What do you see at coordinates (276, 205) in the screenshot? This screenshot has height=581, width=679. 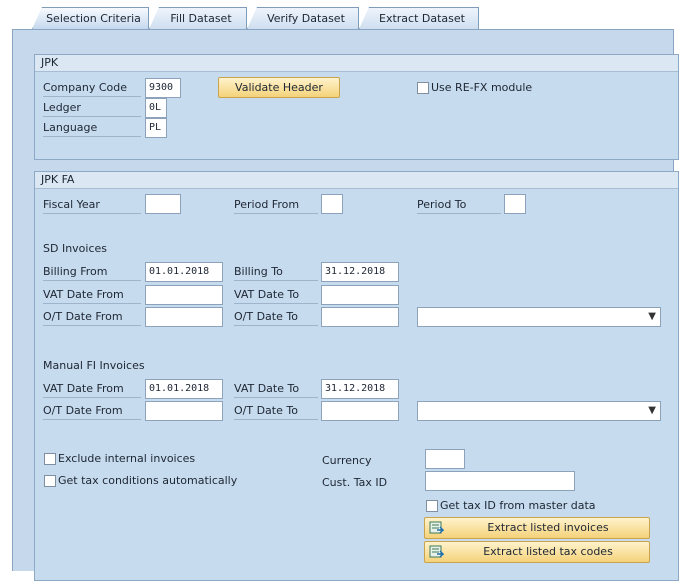 I see `period-from-label: Period From` at bounding box center [276, 205].